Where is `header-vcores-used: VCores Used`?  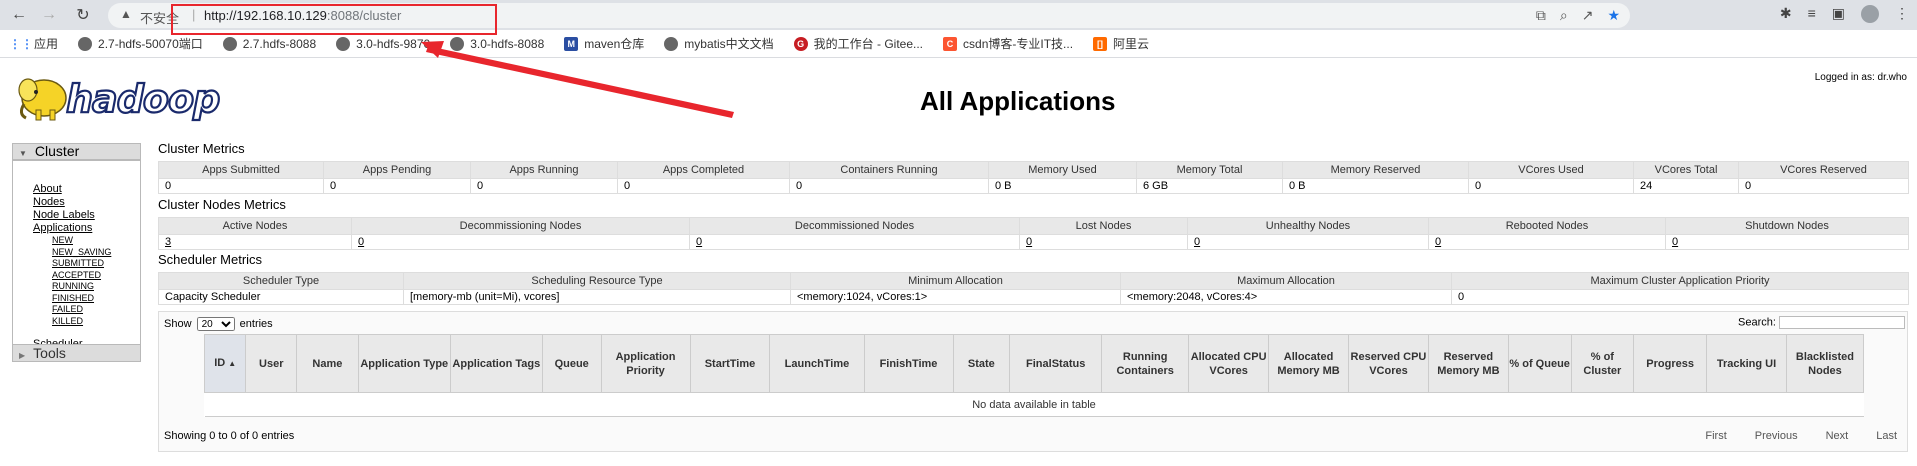
header-vcores-used: VCores Used is located at coordinates (1551, 170).